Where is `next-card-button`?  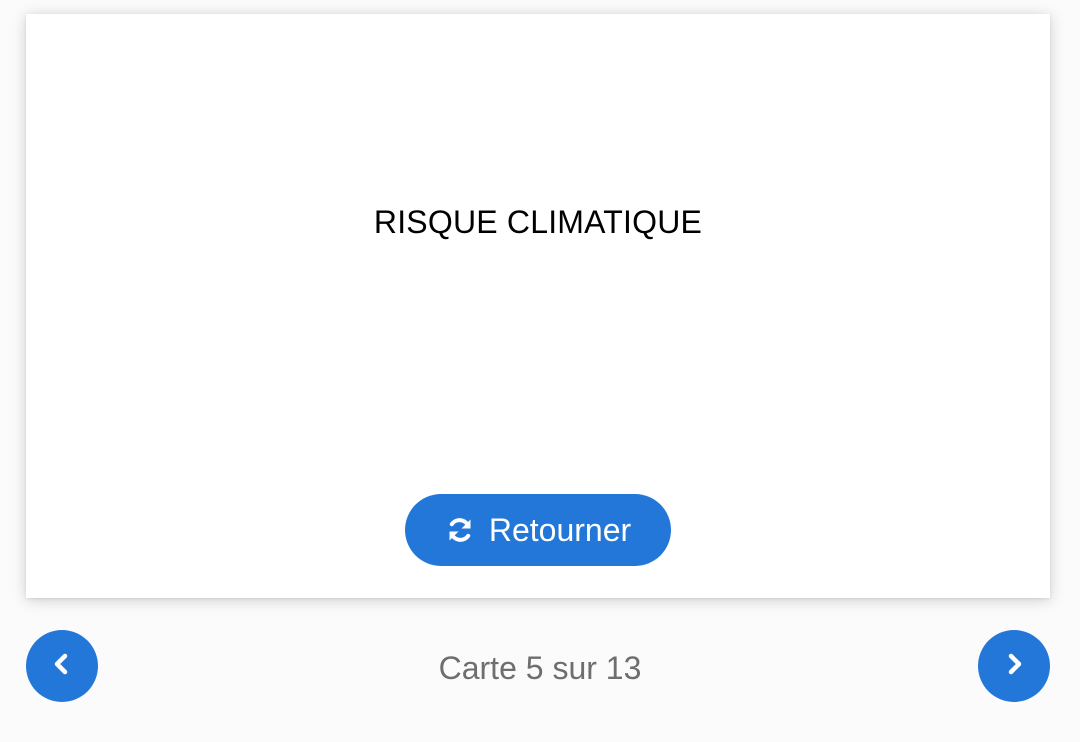 next-card-button is located at coordinates (1014, 666).